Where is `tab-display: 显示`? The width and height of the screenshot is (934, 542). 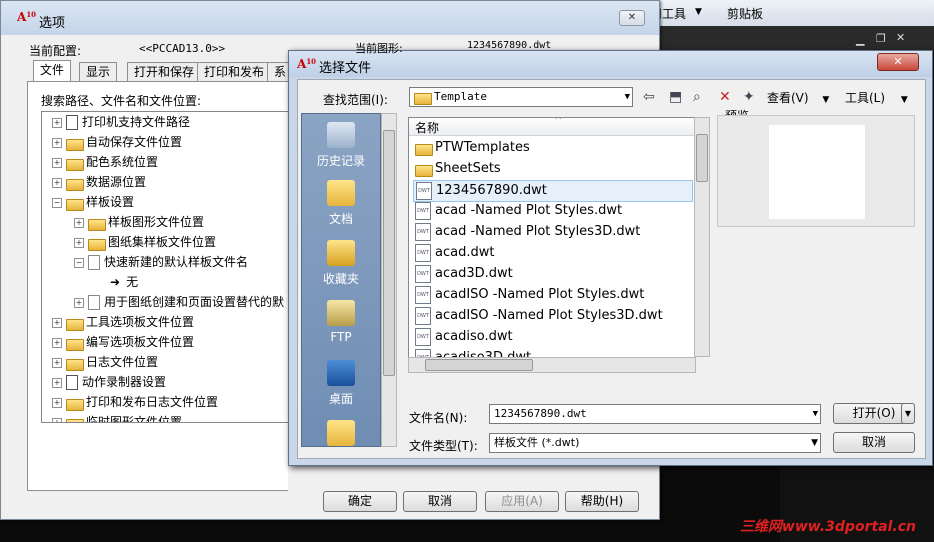
tab-display: 显示 is located at coordinates (98, 71).